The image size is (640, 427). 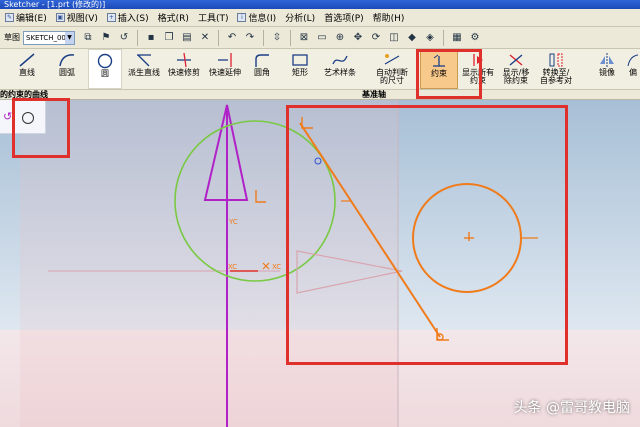 What do you see at coordinates (250, 38) in the screenshot?
I see `redo-icon: ↷` at bounding box center [250, 38].